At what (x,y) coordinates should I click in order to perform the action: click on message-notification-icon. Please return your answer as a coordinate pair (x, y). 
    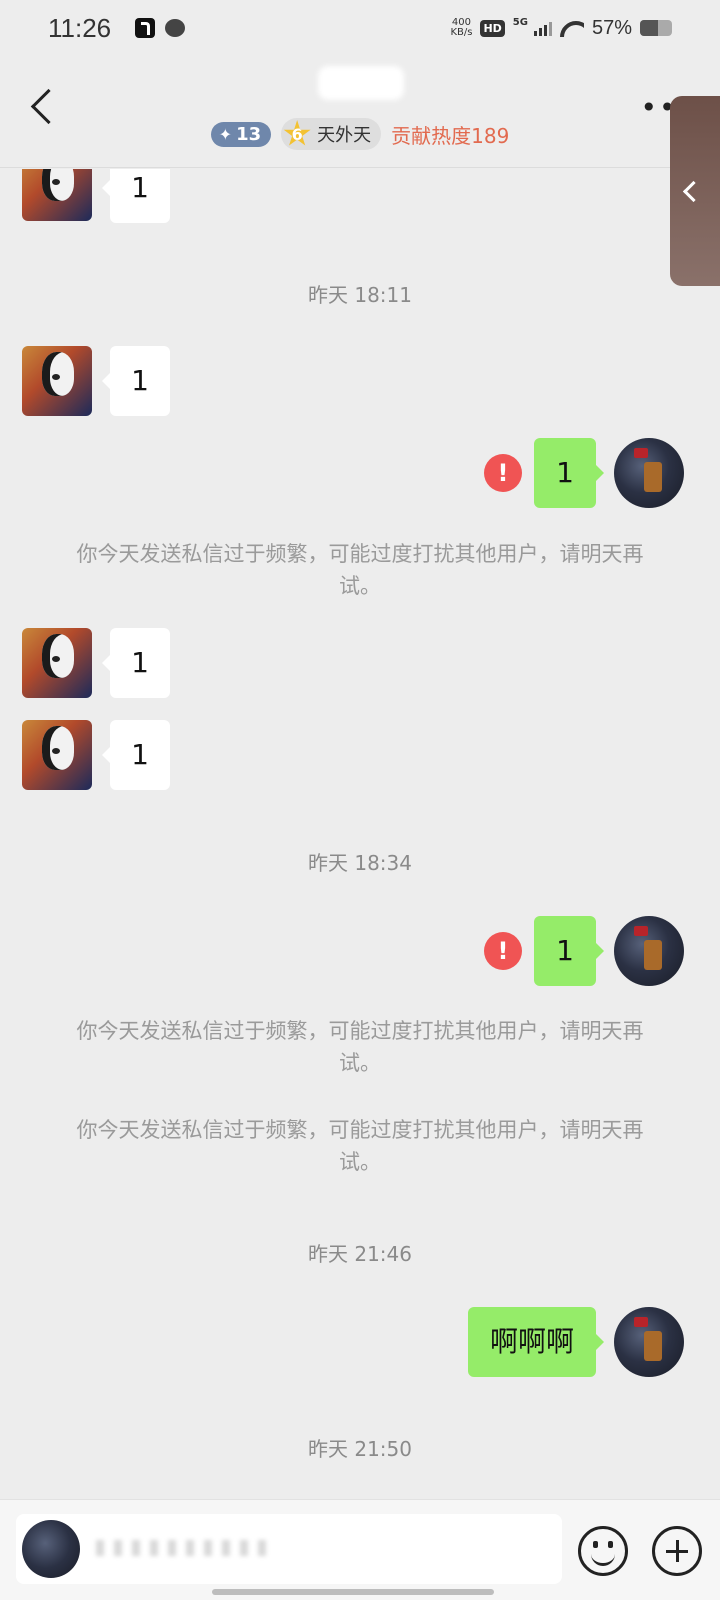
    Looking at the image, I should click on (175, 28).